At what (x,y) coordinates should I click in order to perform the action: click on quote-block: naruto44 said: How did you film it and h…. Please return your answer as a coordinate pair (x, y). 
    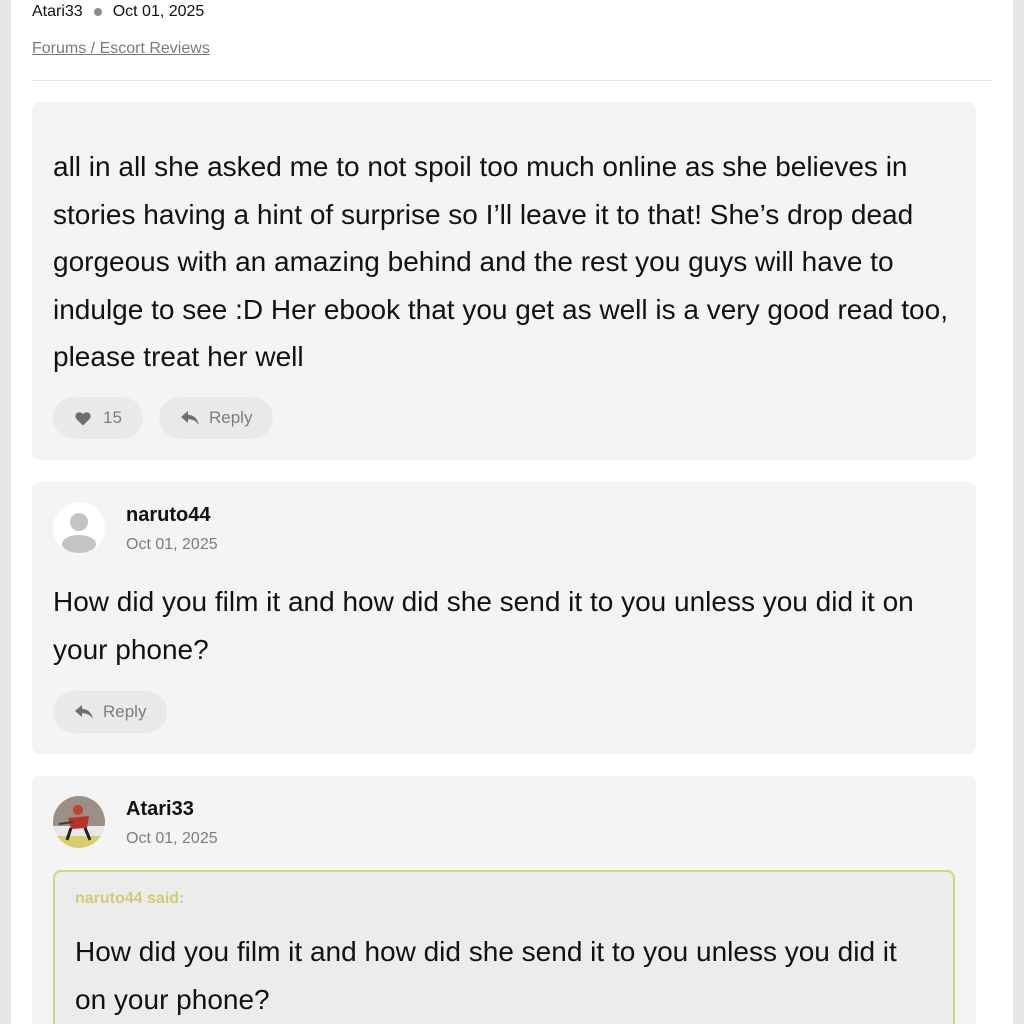
    Looking at the image, I should click on (504, 947).